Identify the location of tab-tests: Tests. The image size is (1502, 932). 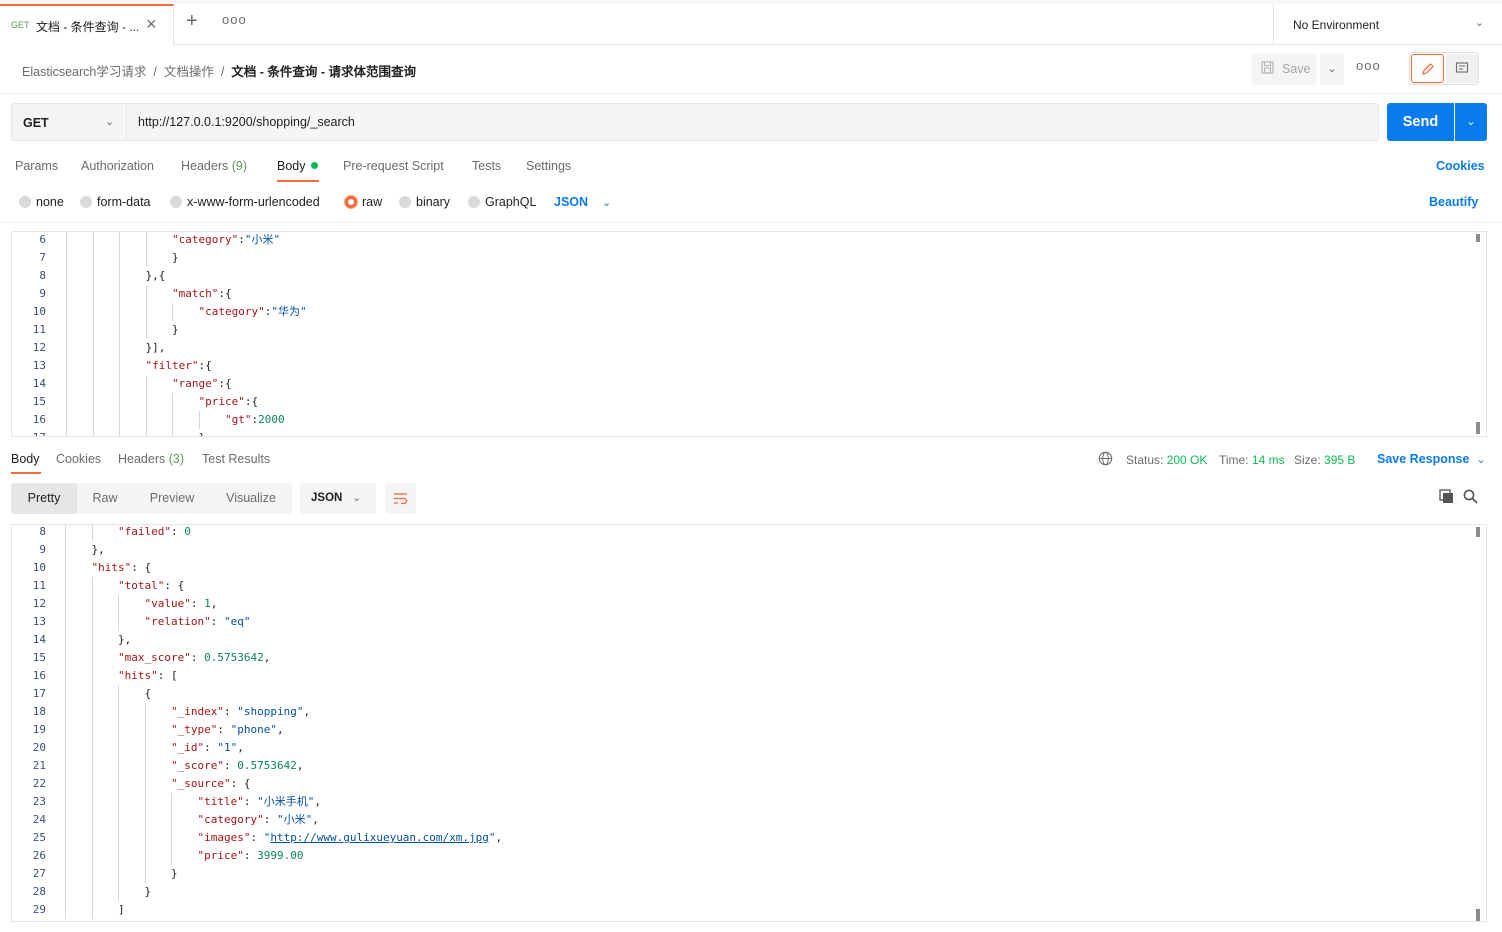
(486, 166).